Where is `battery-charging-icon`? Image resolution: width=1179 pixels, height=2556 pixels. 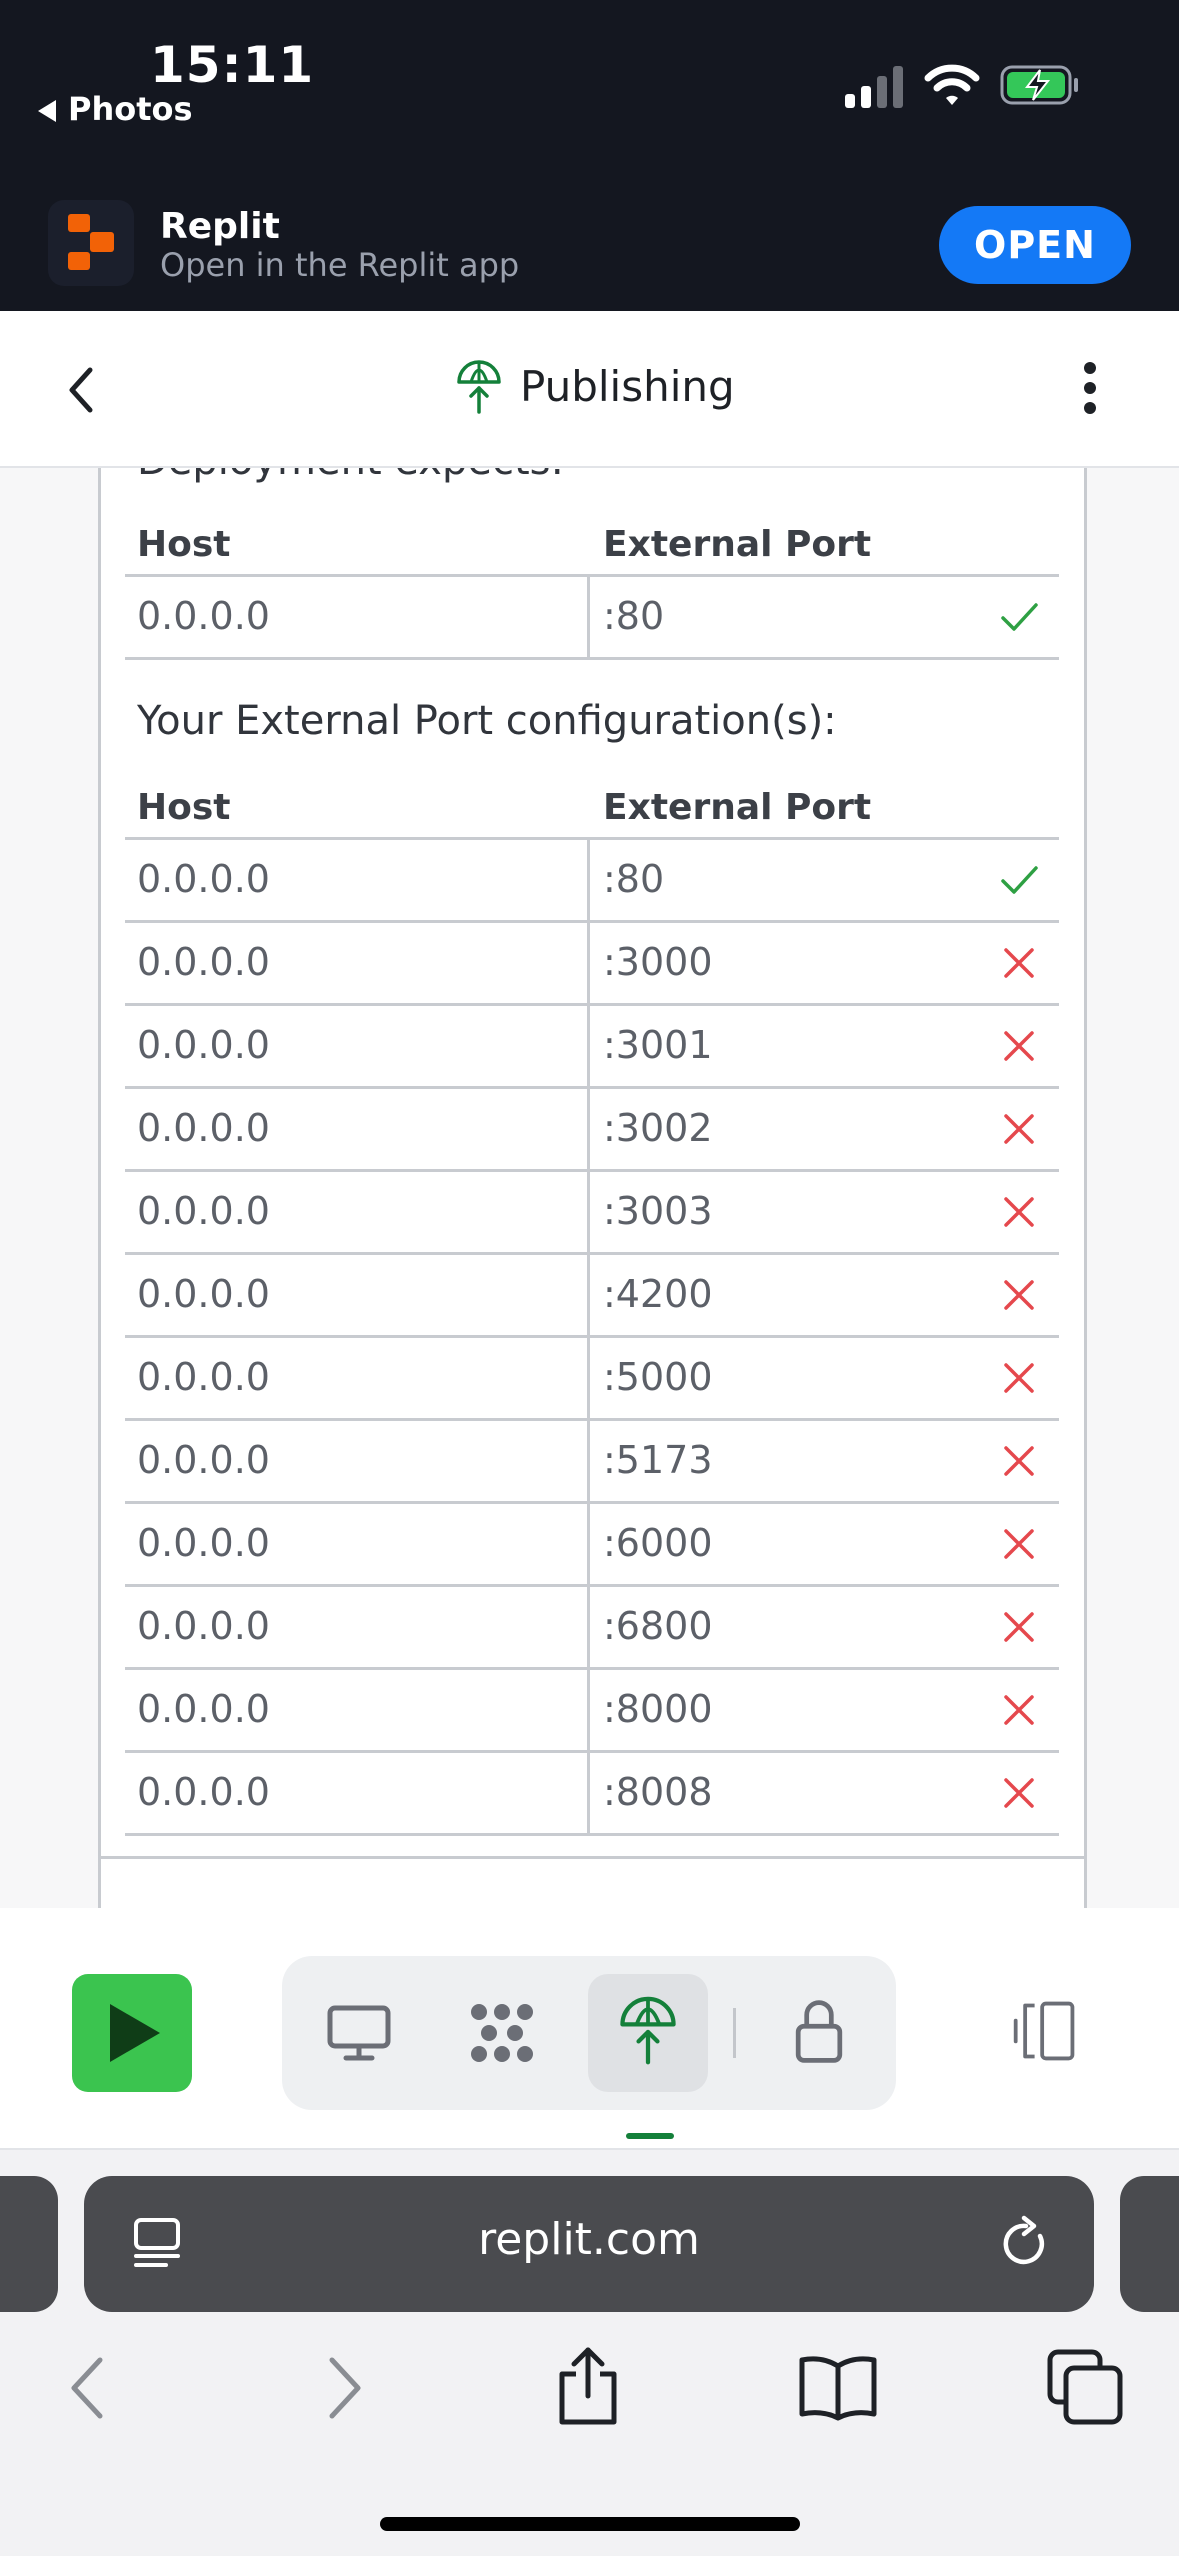 battery-charging-icon is located at coordinates (1039, 85).